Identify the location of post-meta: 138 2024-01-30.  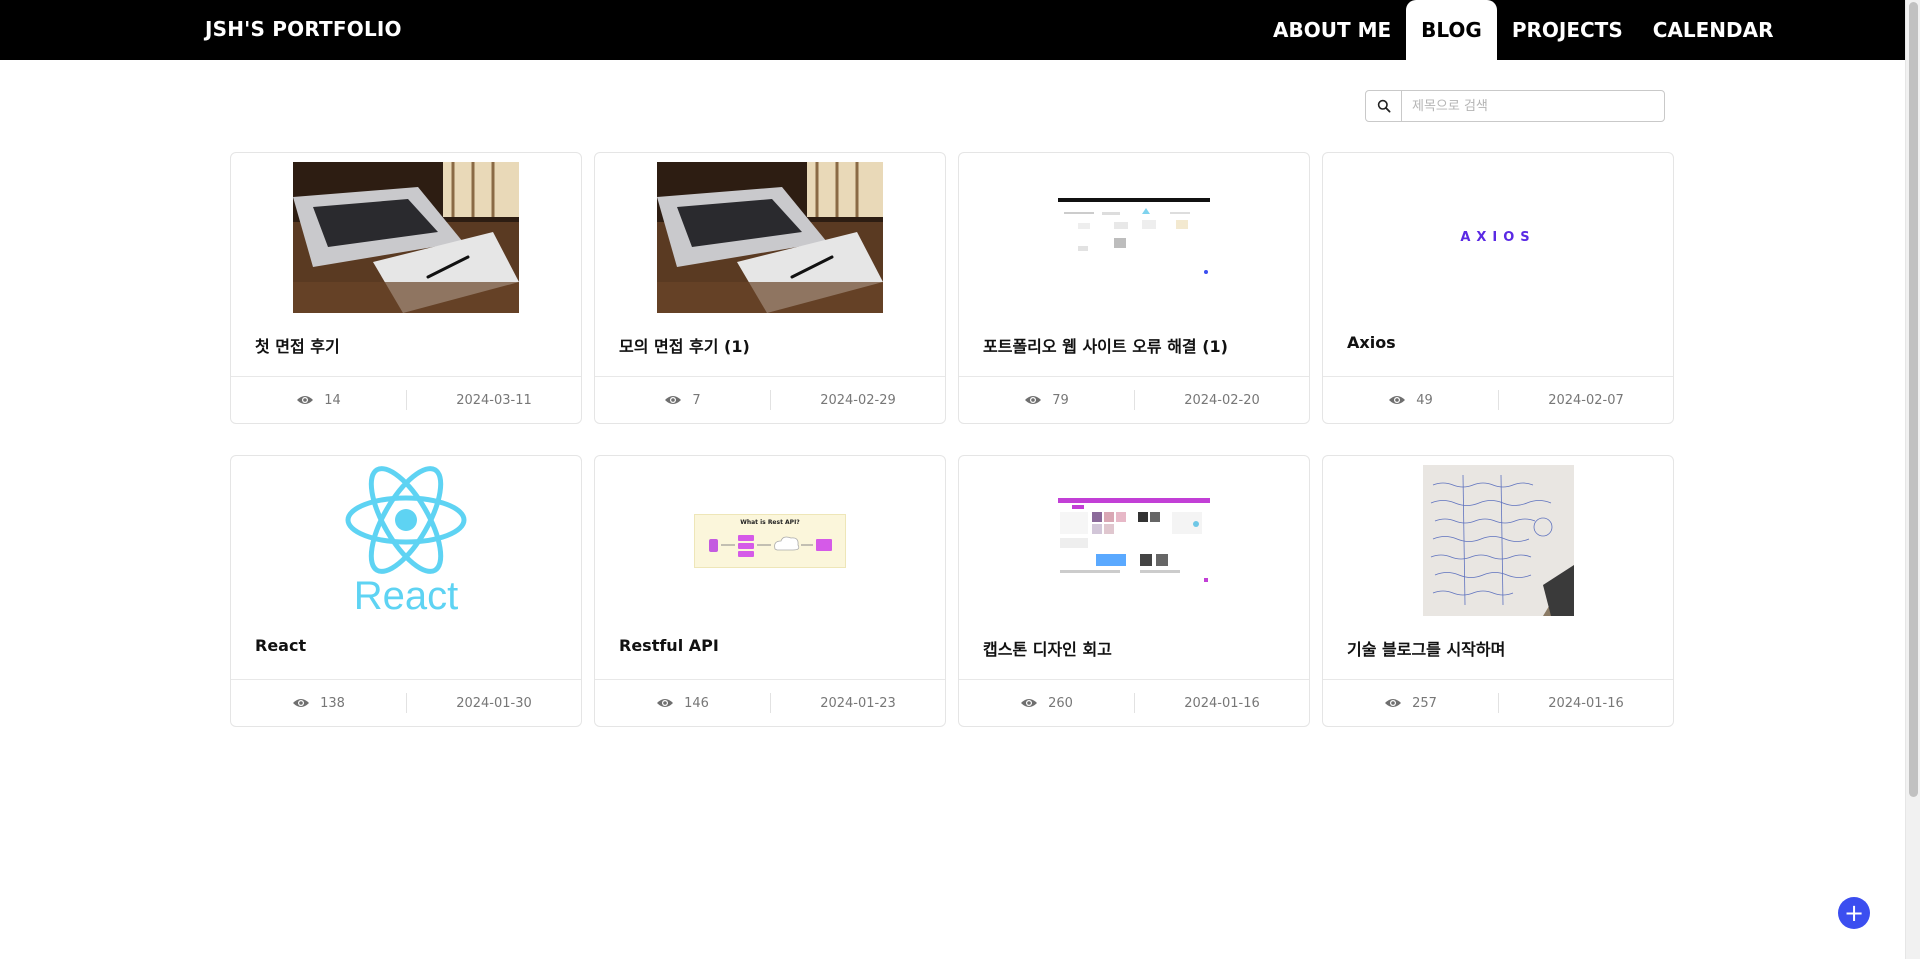
(406, 702).